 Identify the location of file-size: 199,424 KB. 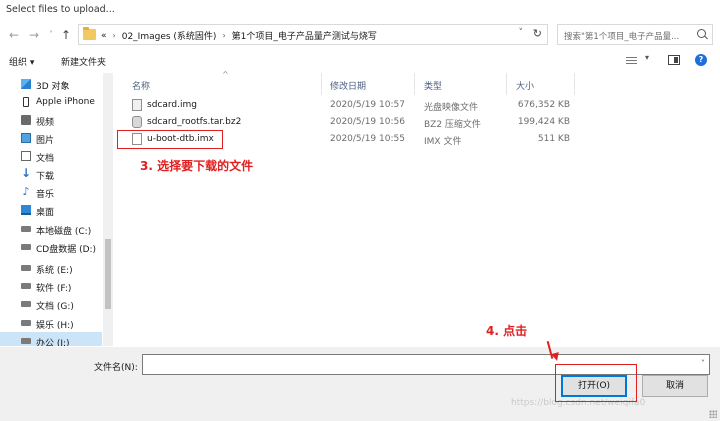
(543, 122).